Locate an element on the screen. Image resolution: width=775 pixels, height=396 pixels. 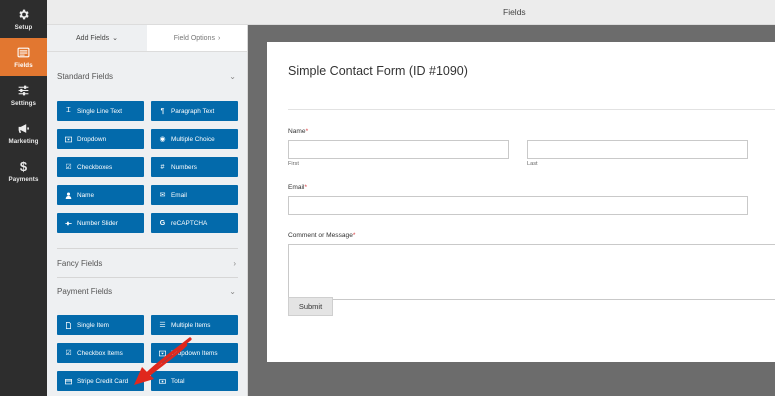
field-button-numbers: # Numbers is located at coordinates (194, 167).